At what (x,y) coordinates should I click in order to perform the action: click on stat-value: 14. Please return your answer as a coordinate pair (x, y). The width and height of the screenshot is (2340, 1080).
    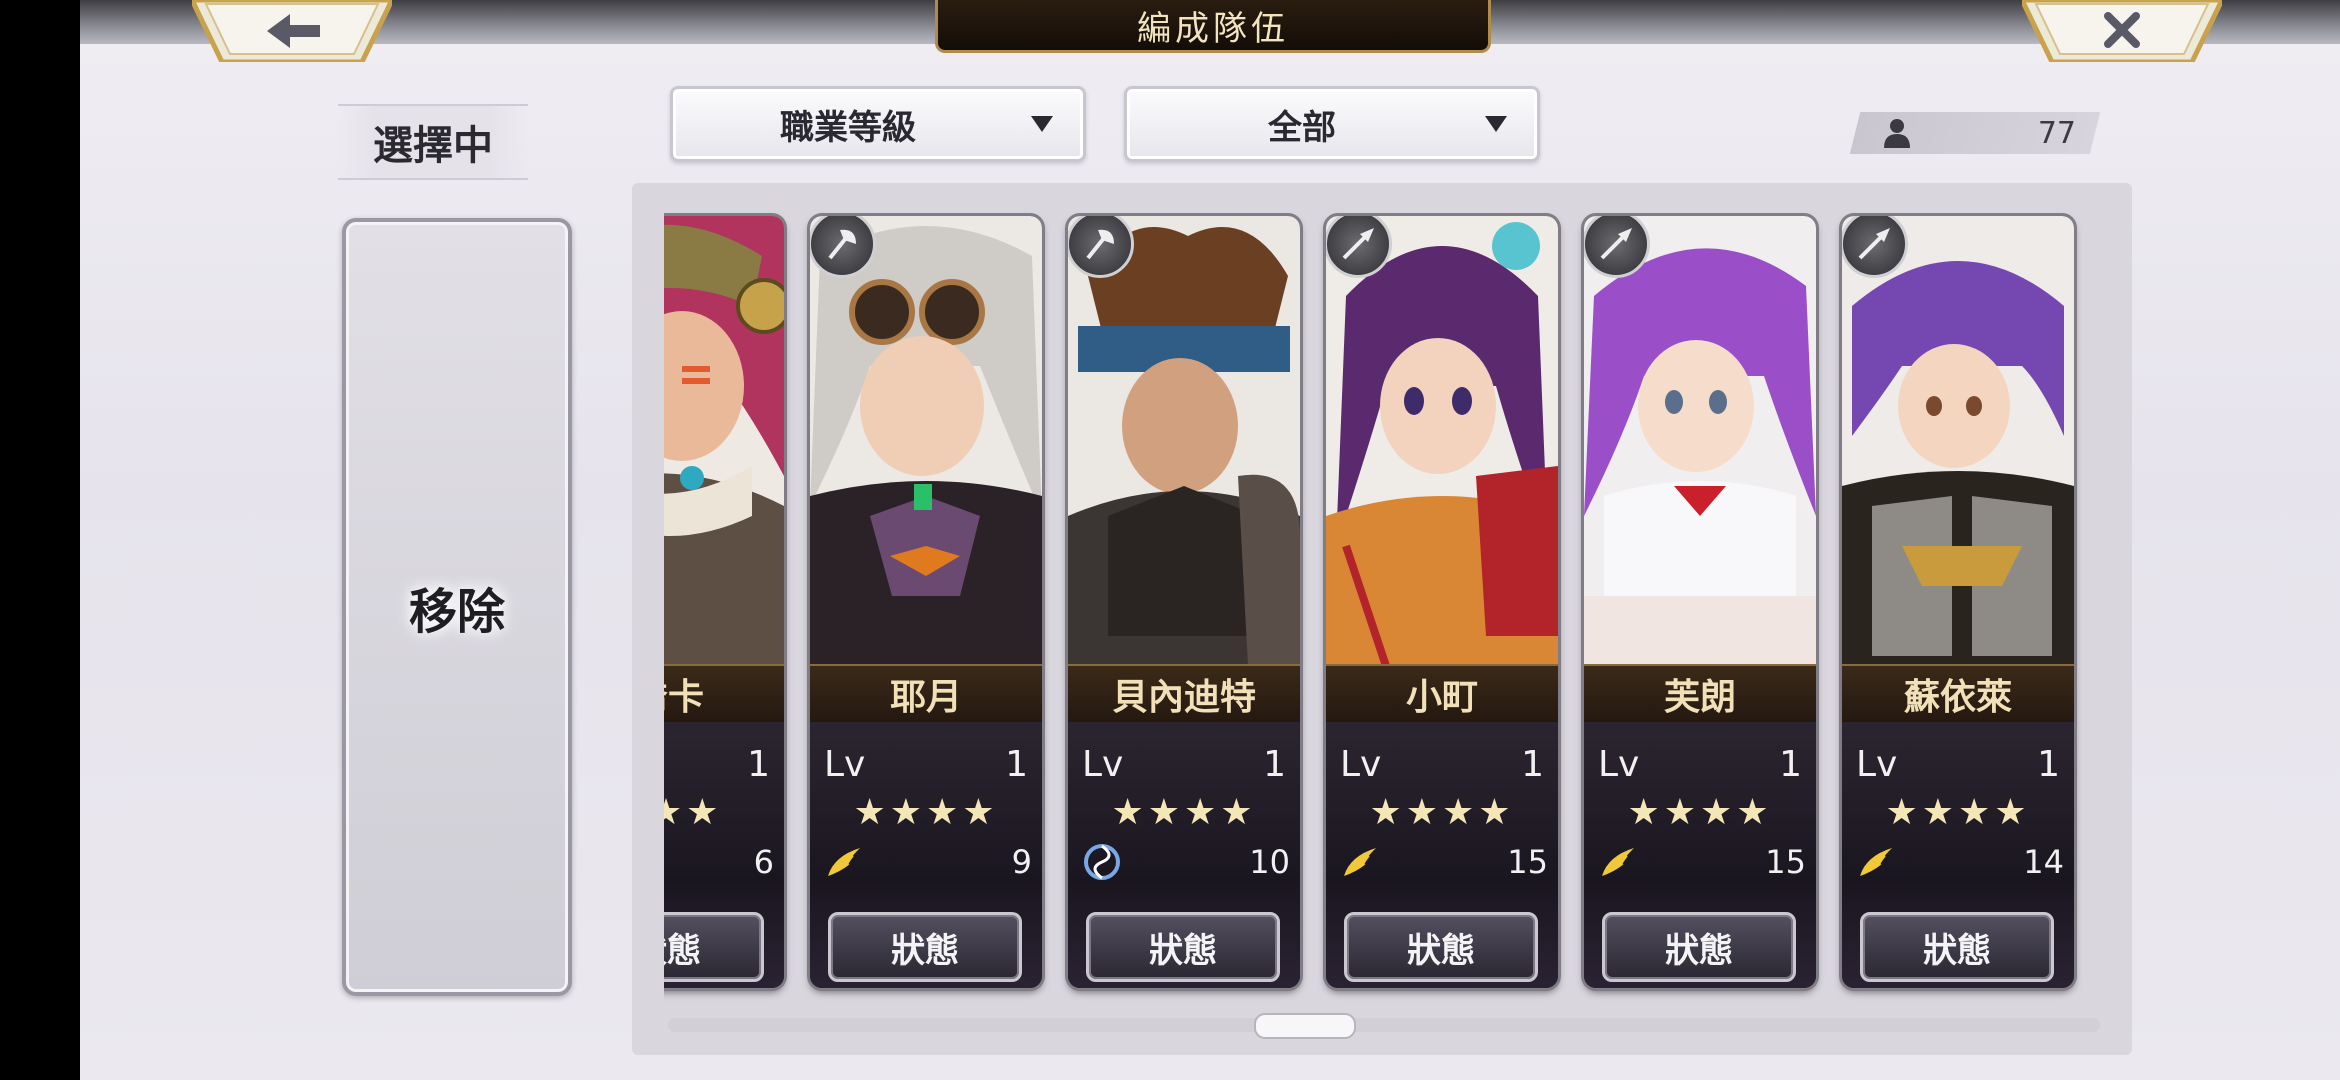
    Looking at the image, I should click on (2043, 862).